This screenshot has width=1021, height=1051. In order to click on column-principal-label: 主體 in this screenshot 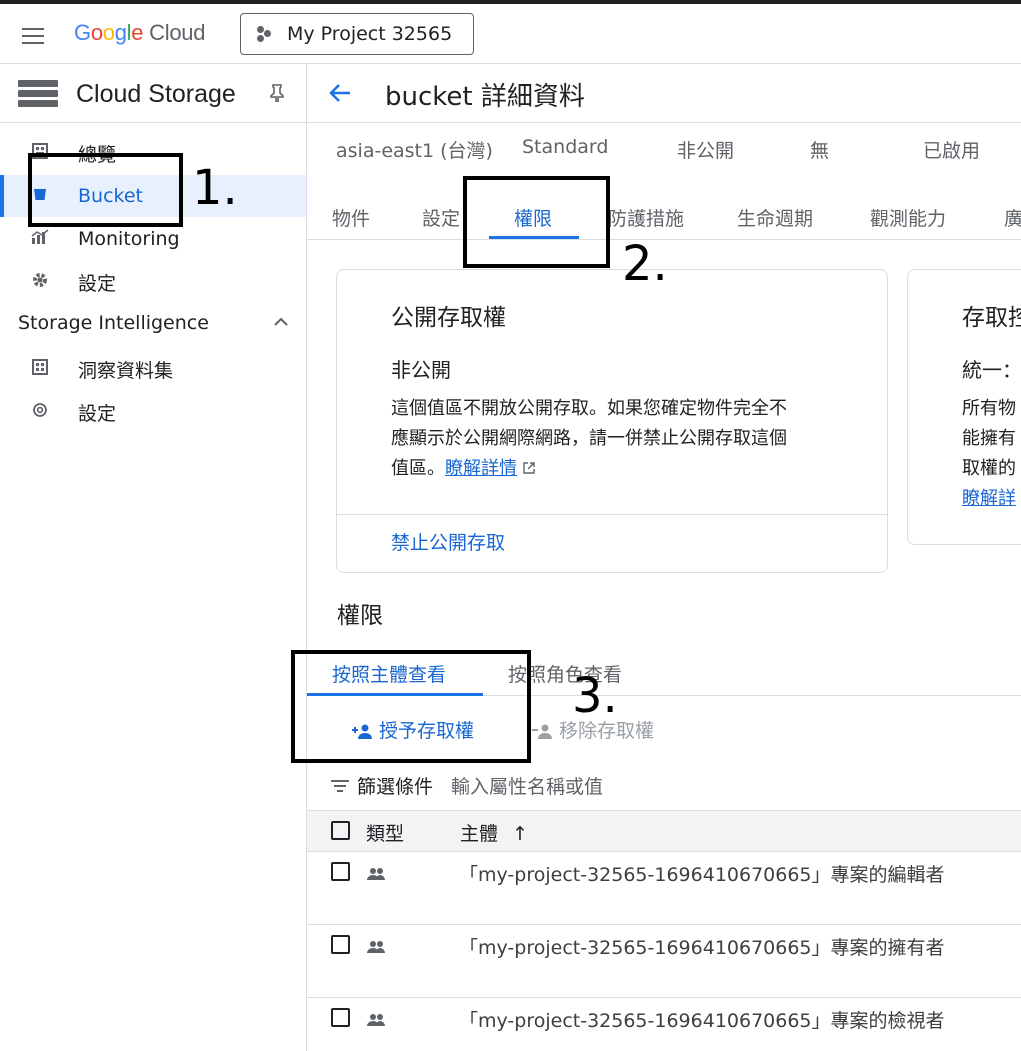, I will do `click(479, 834)`.